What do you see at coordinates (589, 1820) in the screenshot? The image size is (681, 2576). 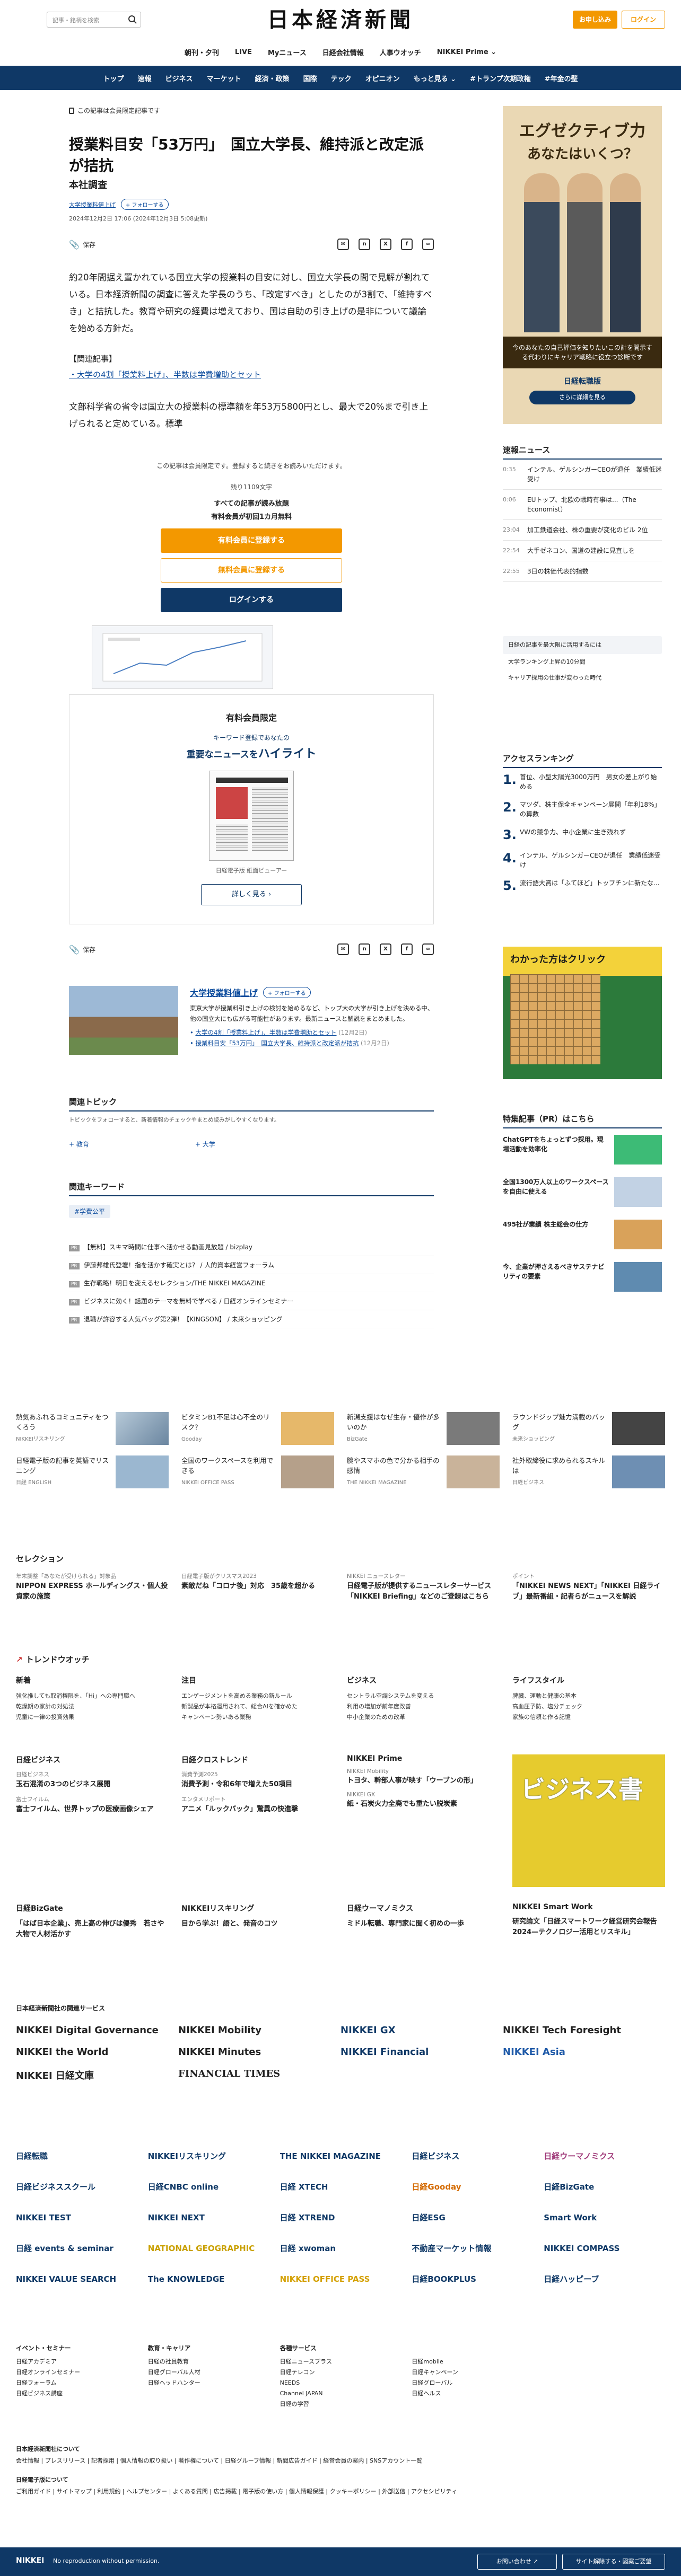 I see `book-ad: ビジネス書` at bounding box center [589, 1820].